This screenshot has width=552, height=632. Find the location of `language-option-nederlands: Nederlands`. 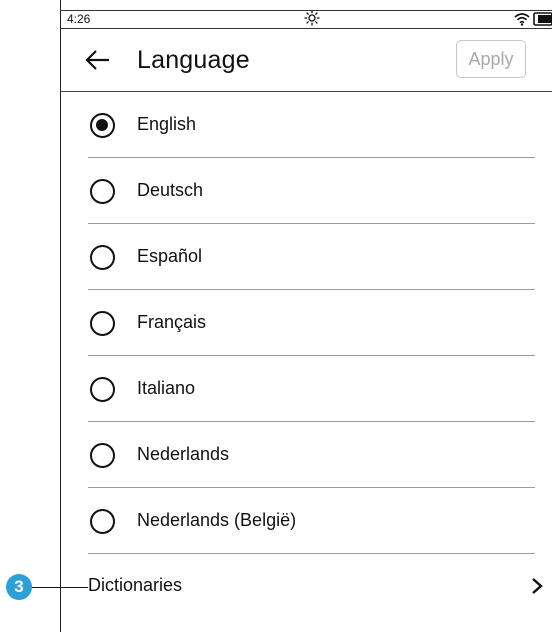

language-option-nederlands: Nederlands is located at coordinates (306, 455).